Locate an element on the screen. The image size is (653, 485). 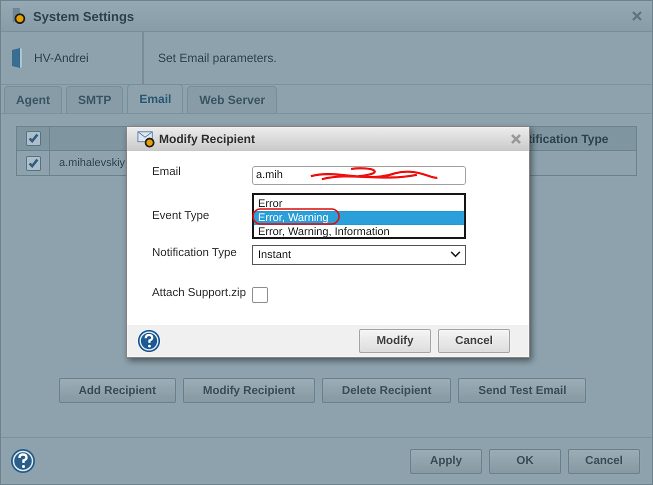
field-label: Event Type is located at coordinates (181, 215).